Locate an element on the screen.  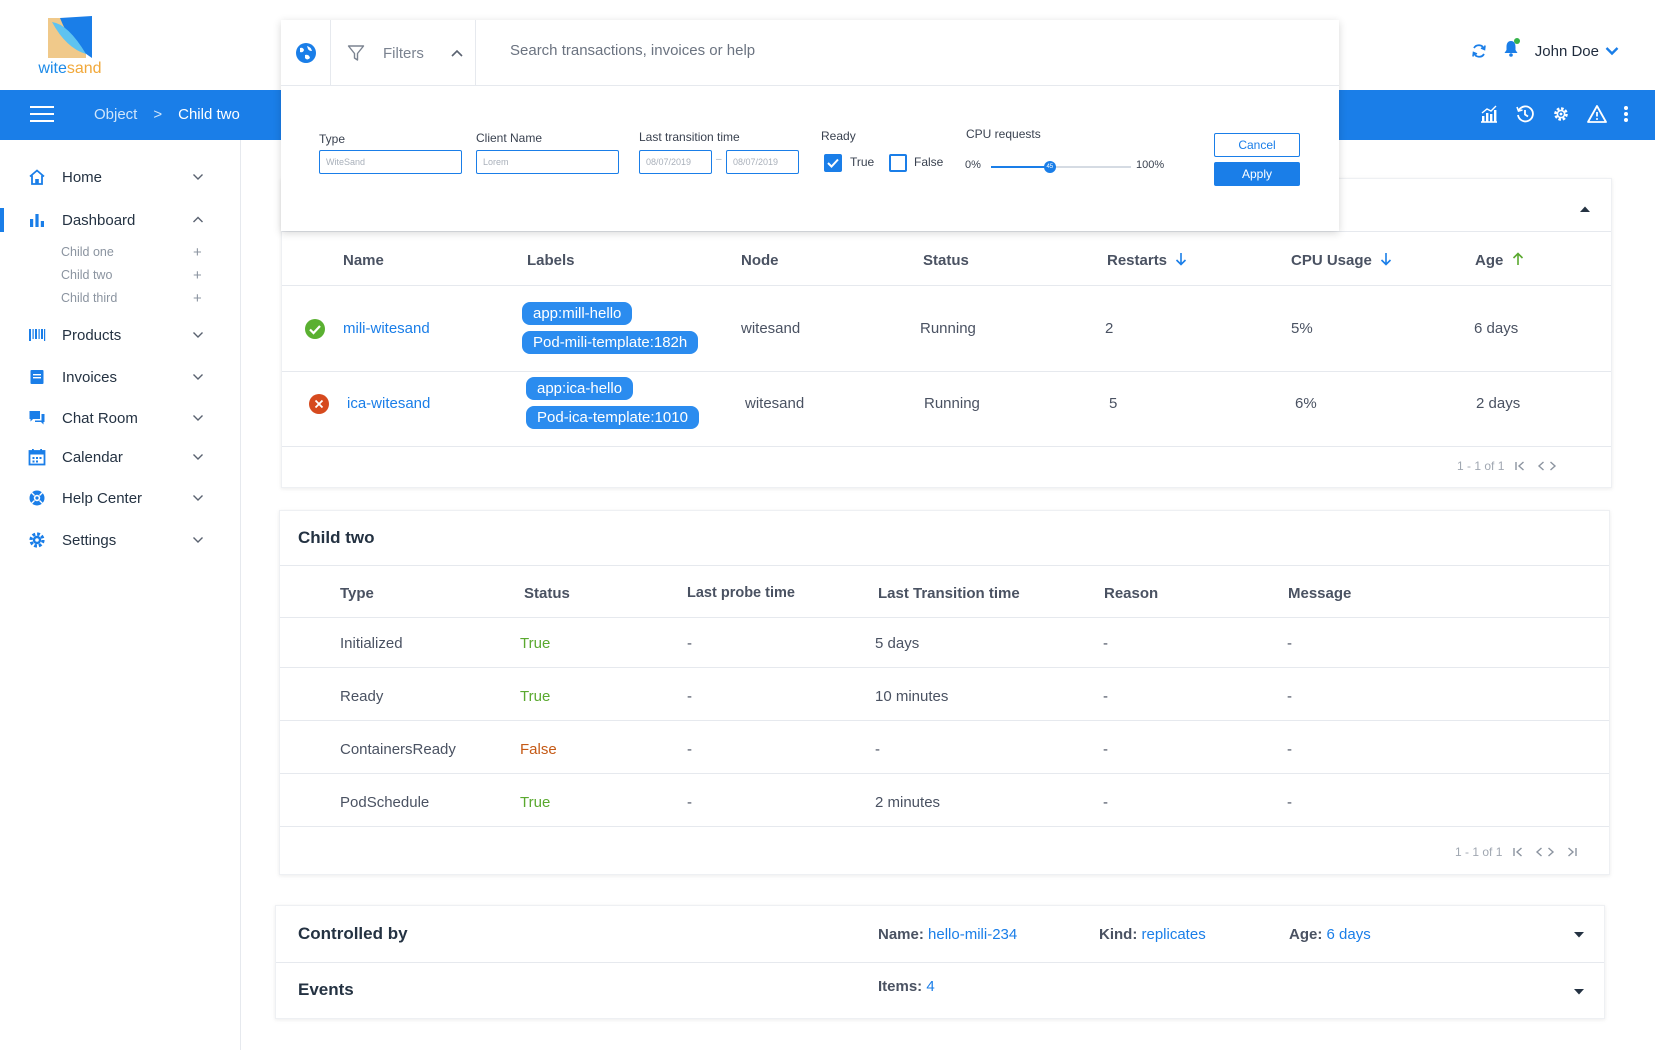
sidebar-subitem-child-third: Child third + is located at coordinates (136, 298).